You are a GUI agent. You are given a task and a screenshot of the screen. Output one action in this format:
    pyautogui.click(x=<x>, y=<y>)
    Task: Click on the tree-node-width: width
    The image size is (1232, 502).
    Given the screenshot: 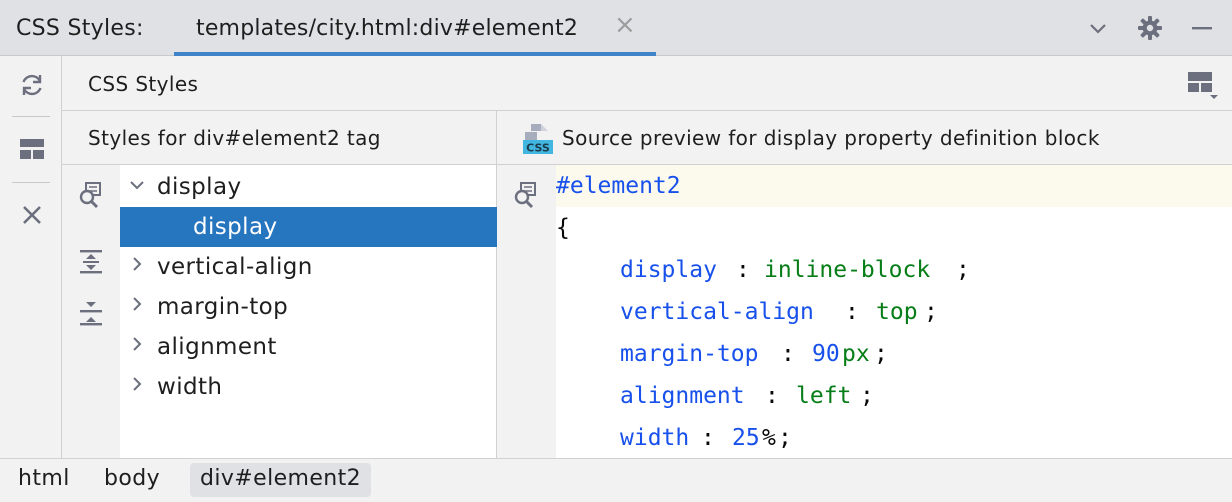 What is the action you would take?
    pyautogui.click(x=308, y=387)
    